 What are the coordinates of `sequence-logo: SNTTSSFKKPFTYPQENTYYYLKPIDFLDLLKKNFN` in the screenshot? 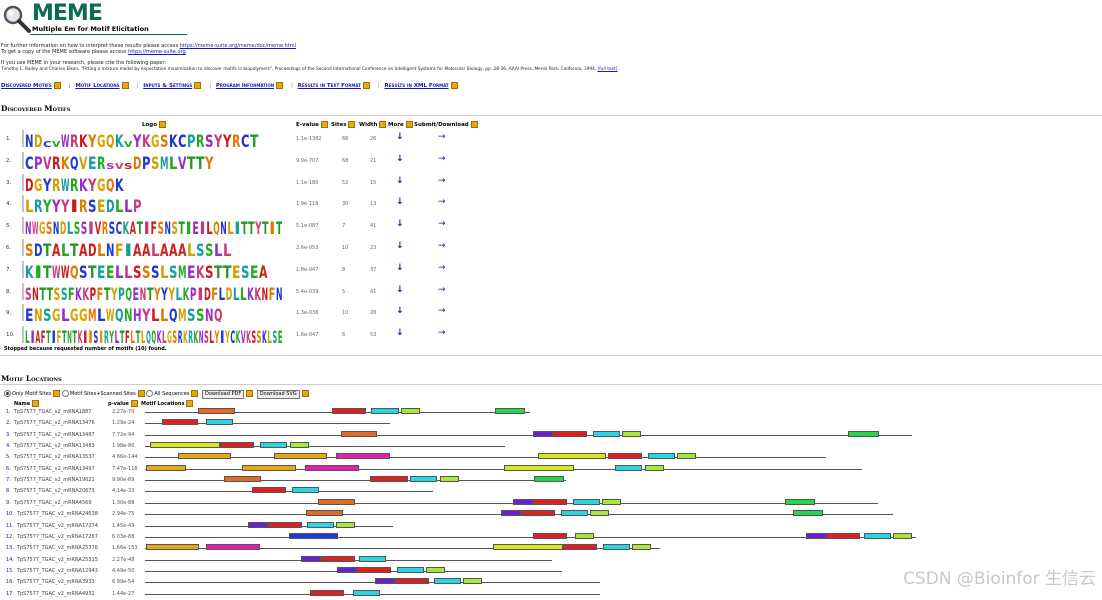 It's located at (152, 291).